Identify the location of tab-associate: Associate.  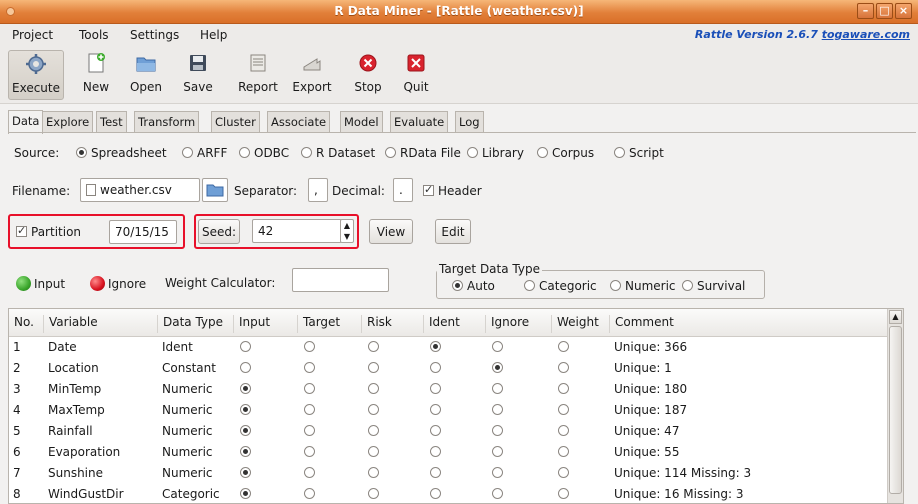
(299, 122).